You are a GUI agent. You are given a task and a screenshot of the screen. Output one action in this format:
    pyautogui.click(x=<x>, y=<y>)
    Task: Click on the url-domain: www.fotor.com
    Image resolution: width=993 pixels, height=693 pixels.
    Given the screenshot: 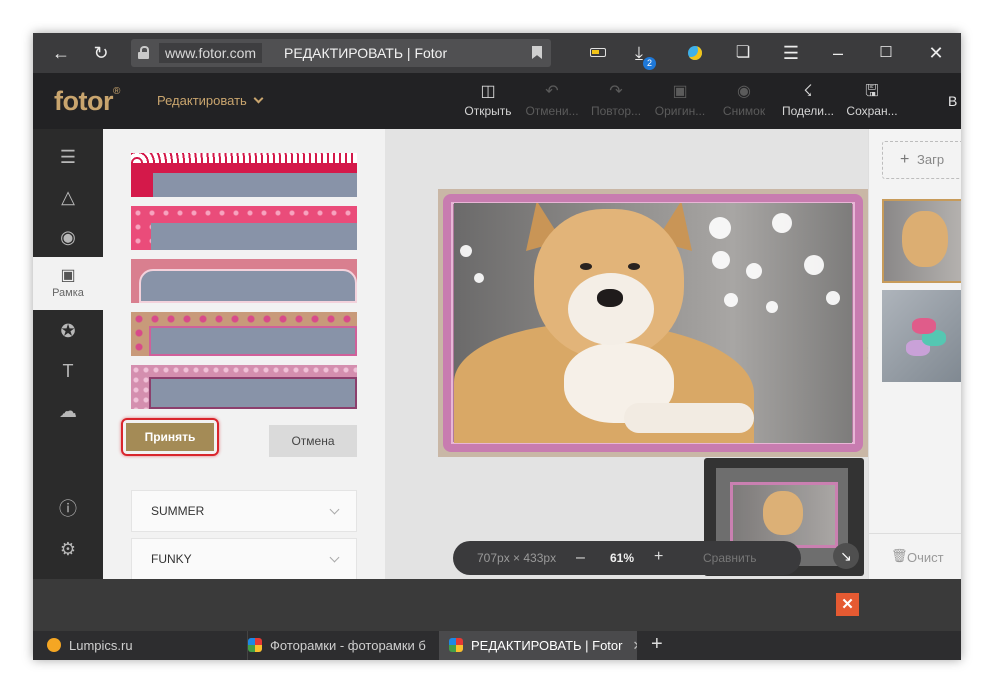 What is the action you would take?
    pyautogui.click(x=211, y=53)
    